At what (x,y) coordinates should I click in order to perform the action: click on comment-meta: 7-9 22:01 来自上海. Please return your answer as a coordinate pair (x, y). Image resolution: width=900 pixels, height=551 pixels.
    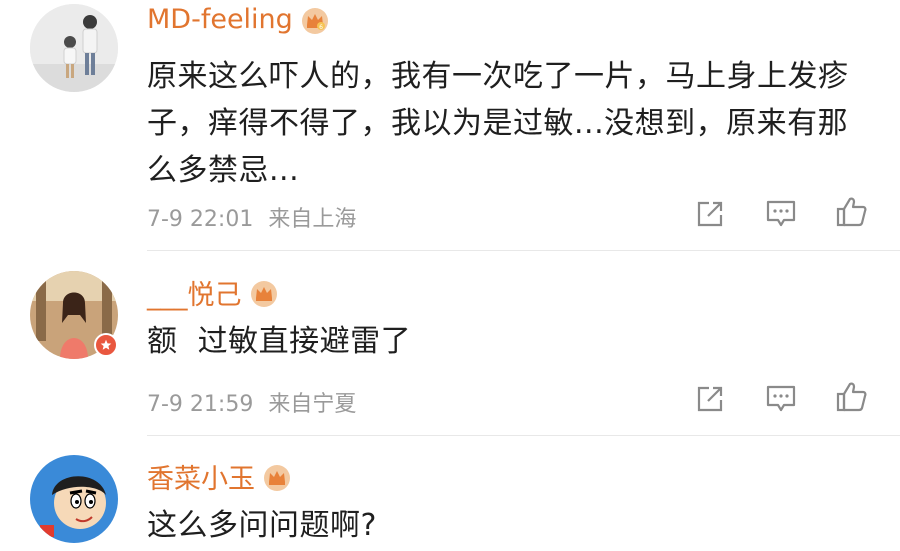
    Looking at the image, I should click on (251, 217).